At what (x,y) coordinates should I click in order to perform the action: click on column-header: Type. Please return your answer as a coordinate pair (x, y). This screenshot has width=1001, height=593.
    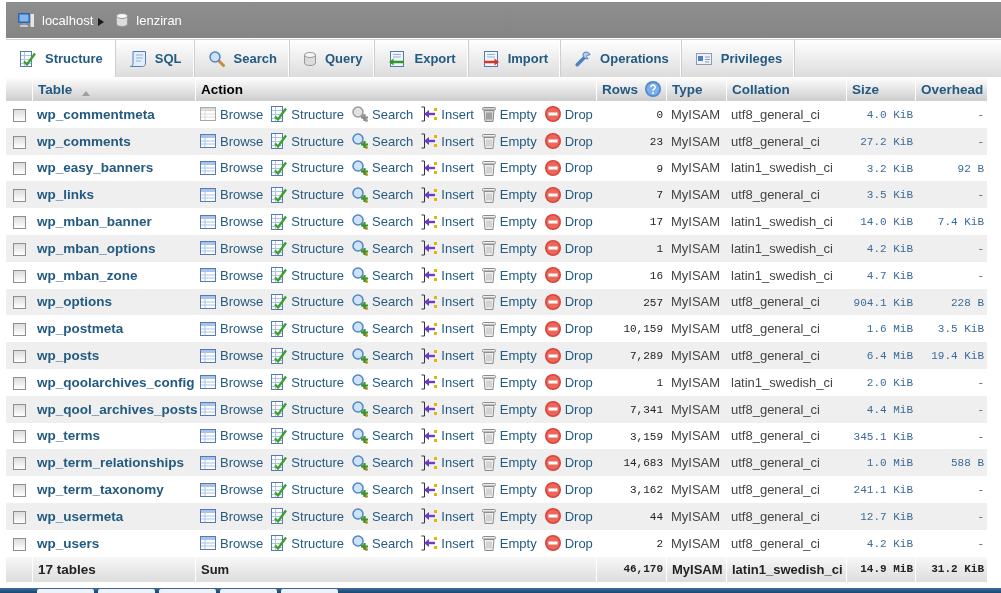
    Looking at the image, I should click on (687, 89).